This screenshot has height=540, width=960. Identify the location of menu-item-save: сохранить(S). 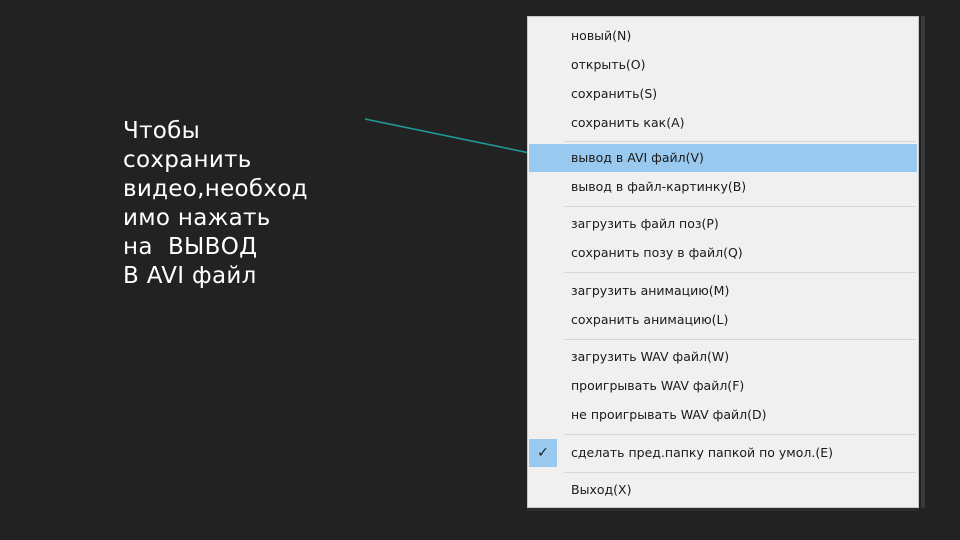
(723, 94).